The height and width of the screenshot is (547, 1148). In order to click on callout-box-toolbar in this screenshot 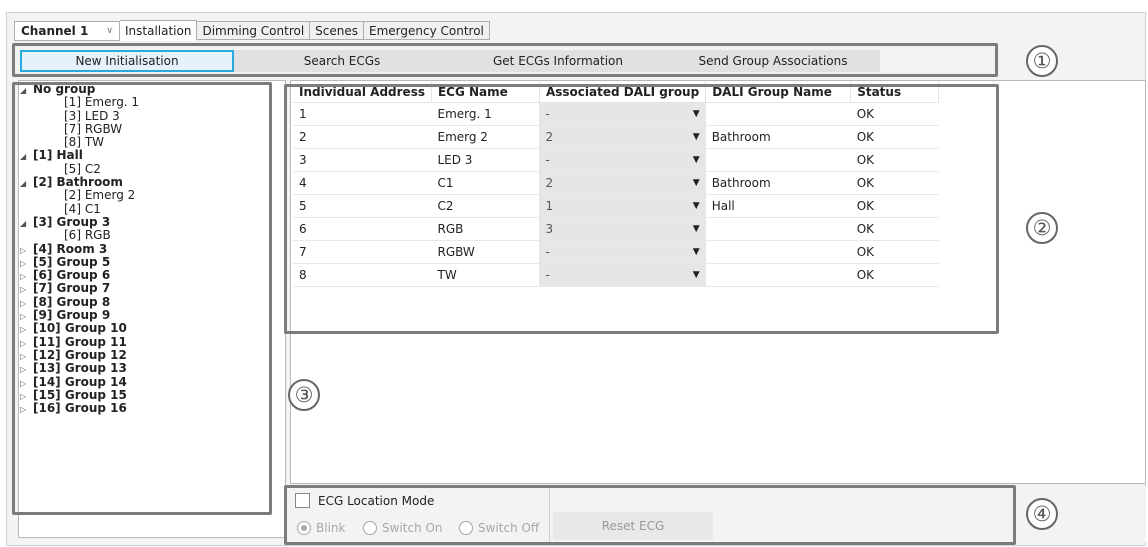, I will do `click(505, 60)`.